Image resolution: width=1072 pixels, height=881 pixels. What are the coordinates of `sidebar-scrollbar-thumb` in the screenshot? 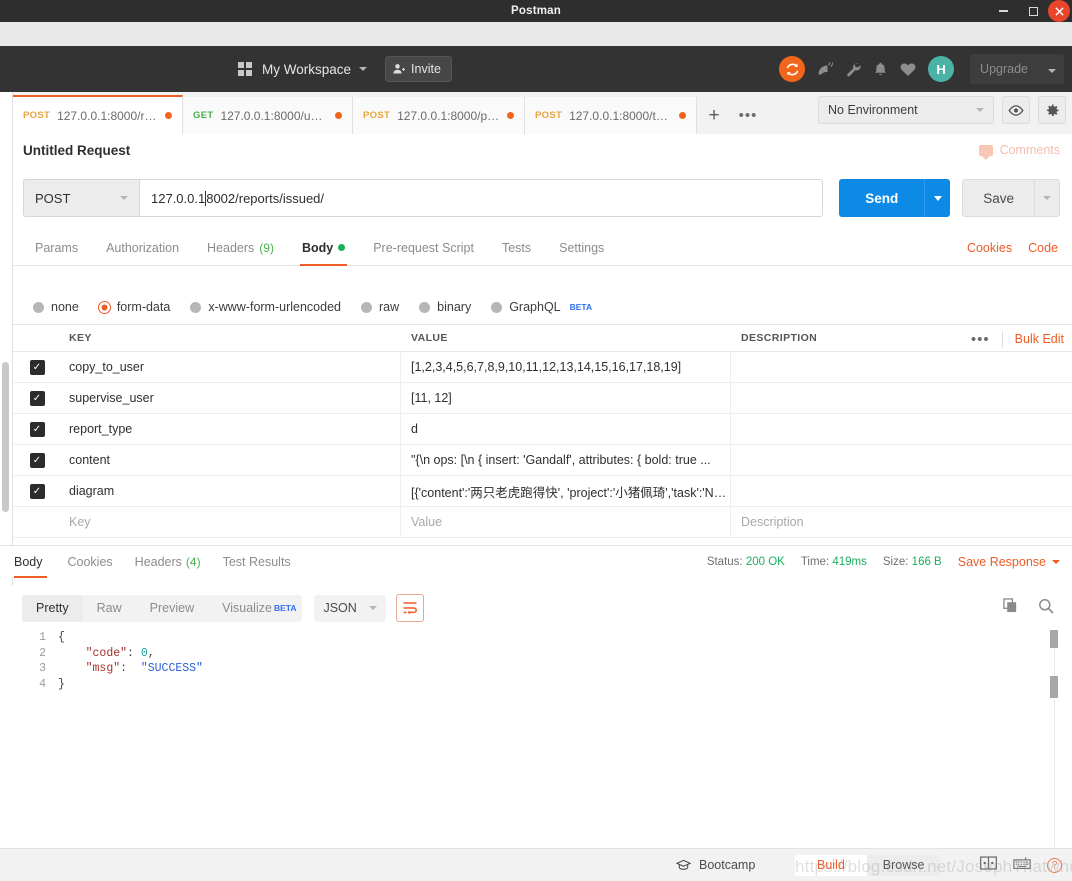 It's located at (5, 437).